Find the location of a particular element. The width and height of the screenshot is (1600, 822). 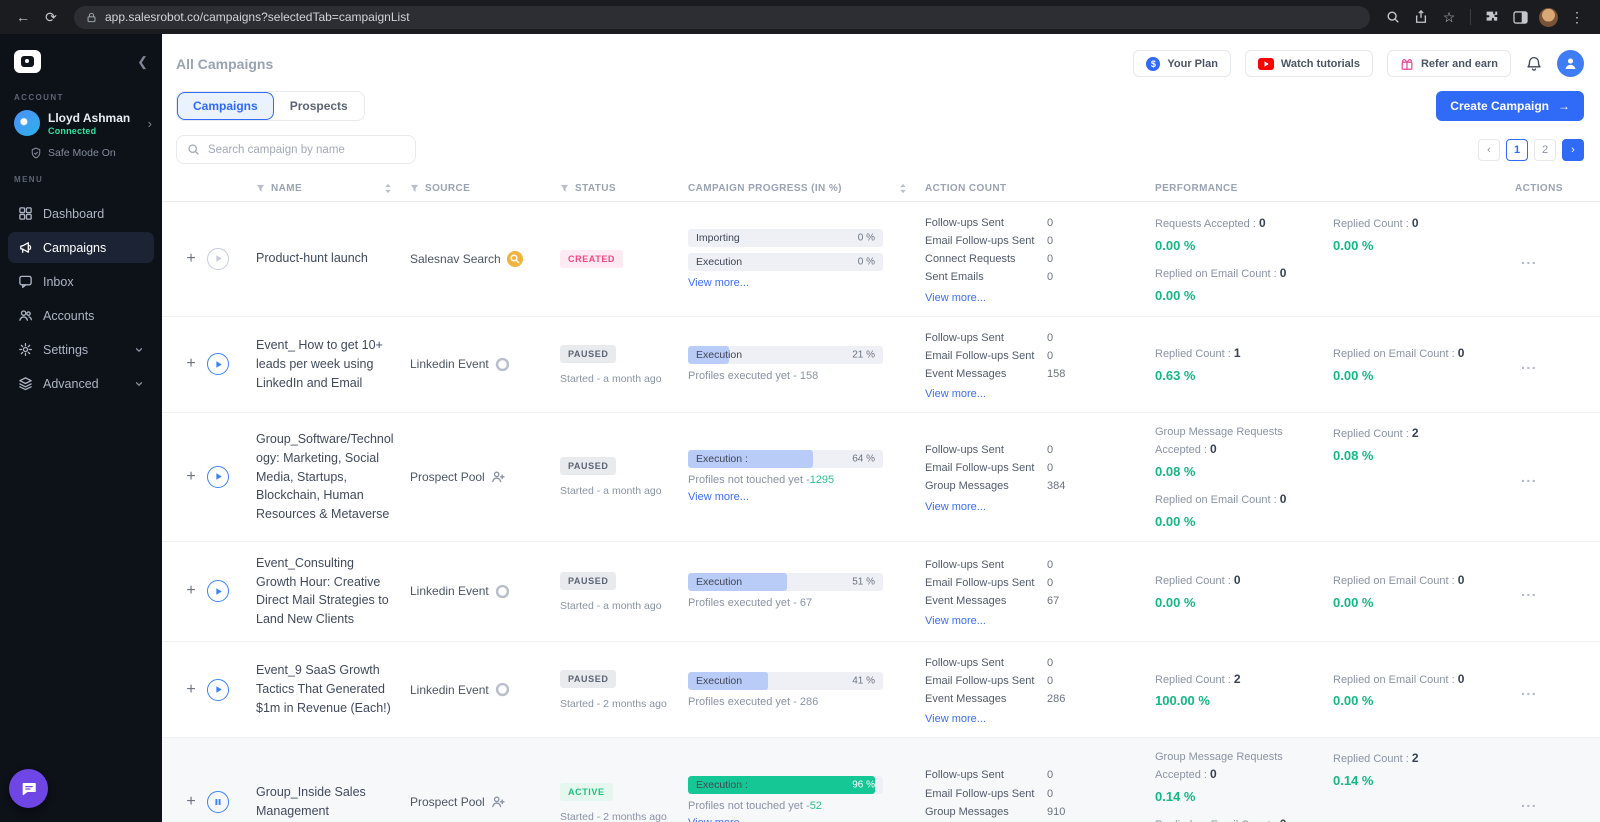

tab-prospects: Prospects is located at coordinates (318, 106).